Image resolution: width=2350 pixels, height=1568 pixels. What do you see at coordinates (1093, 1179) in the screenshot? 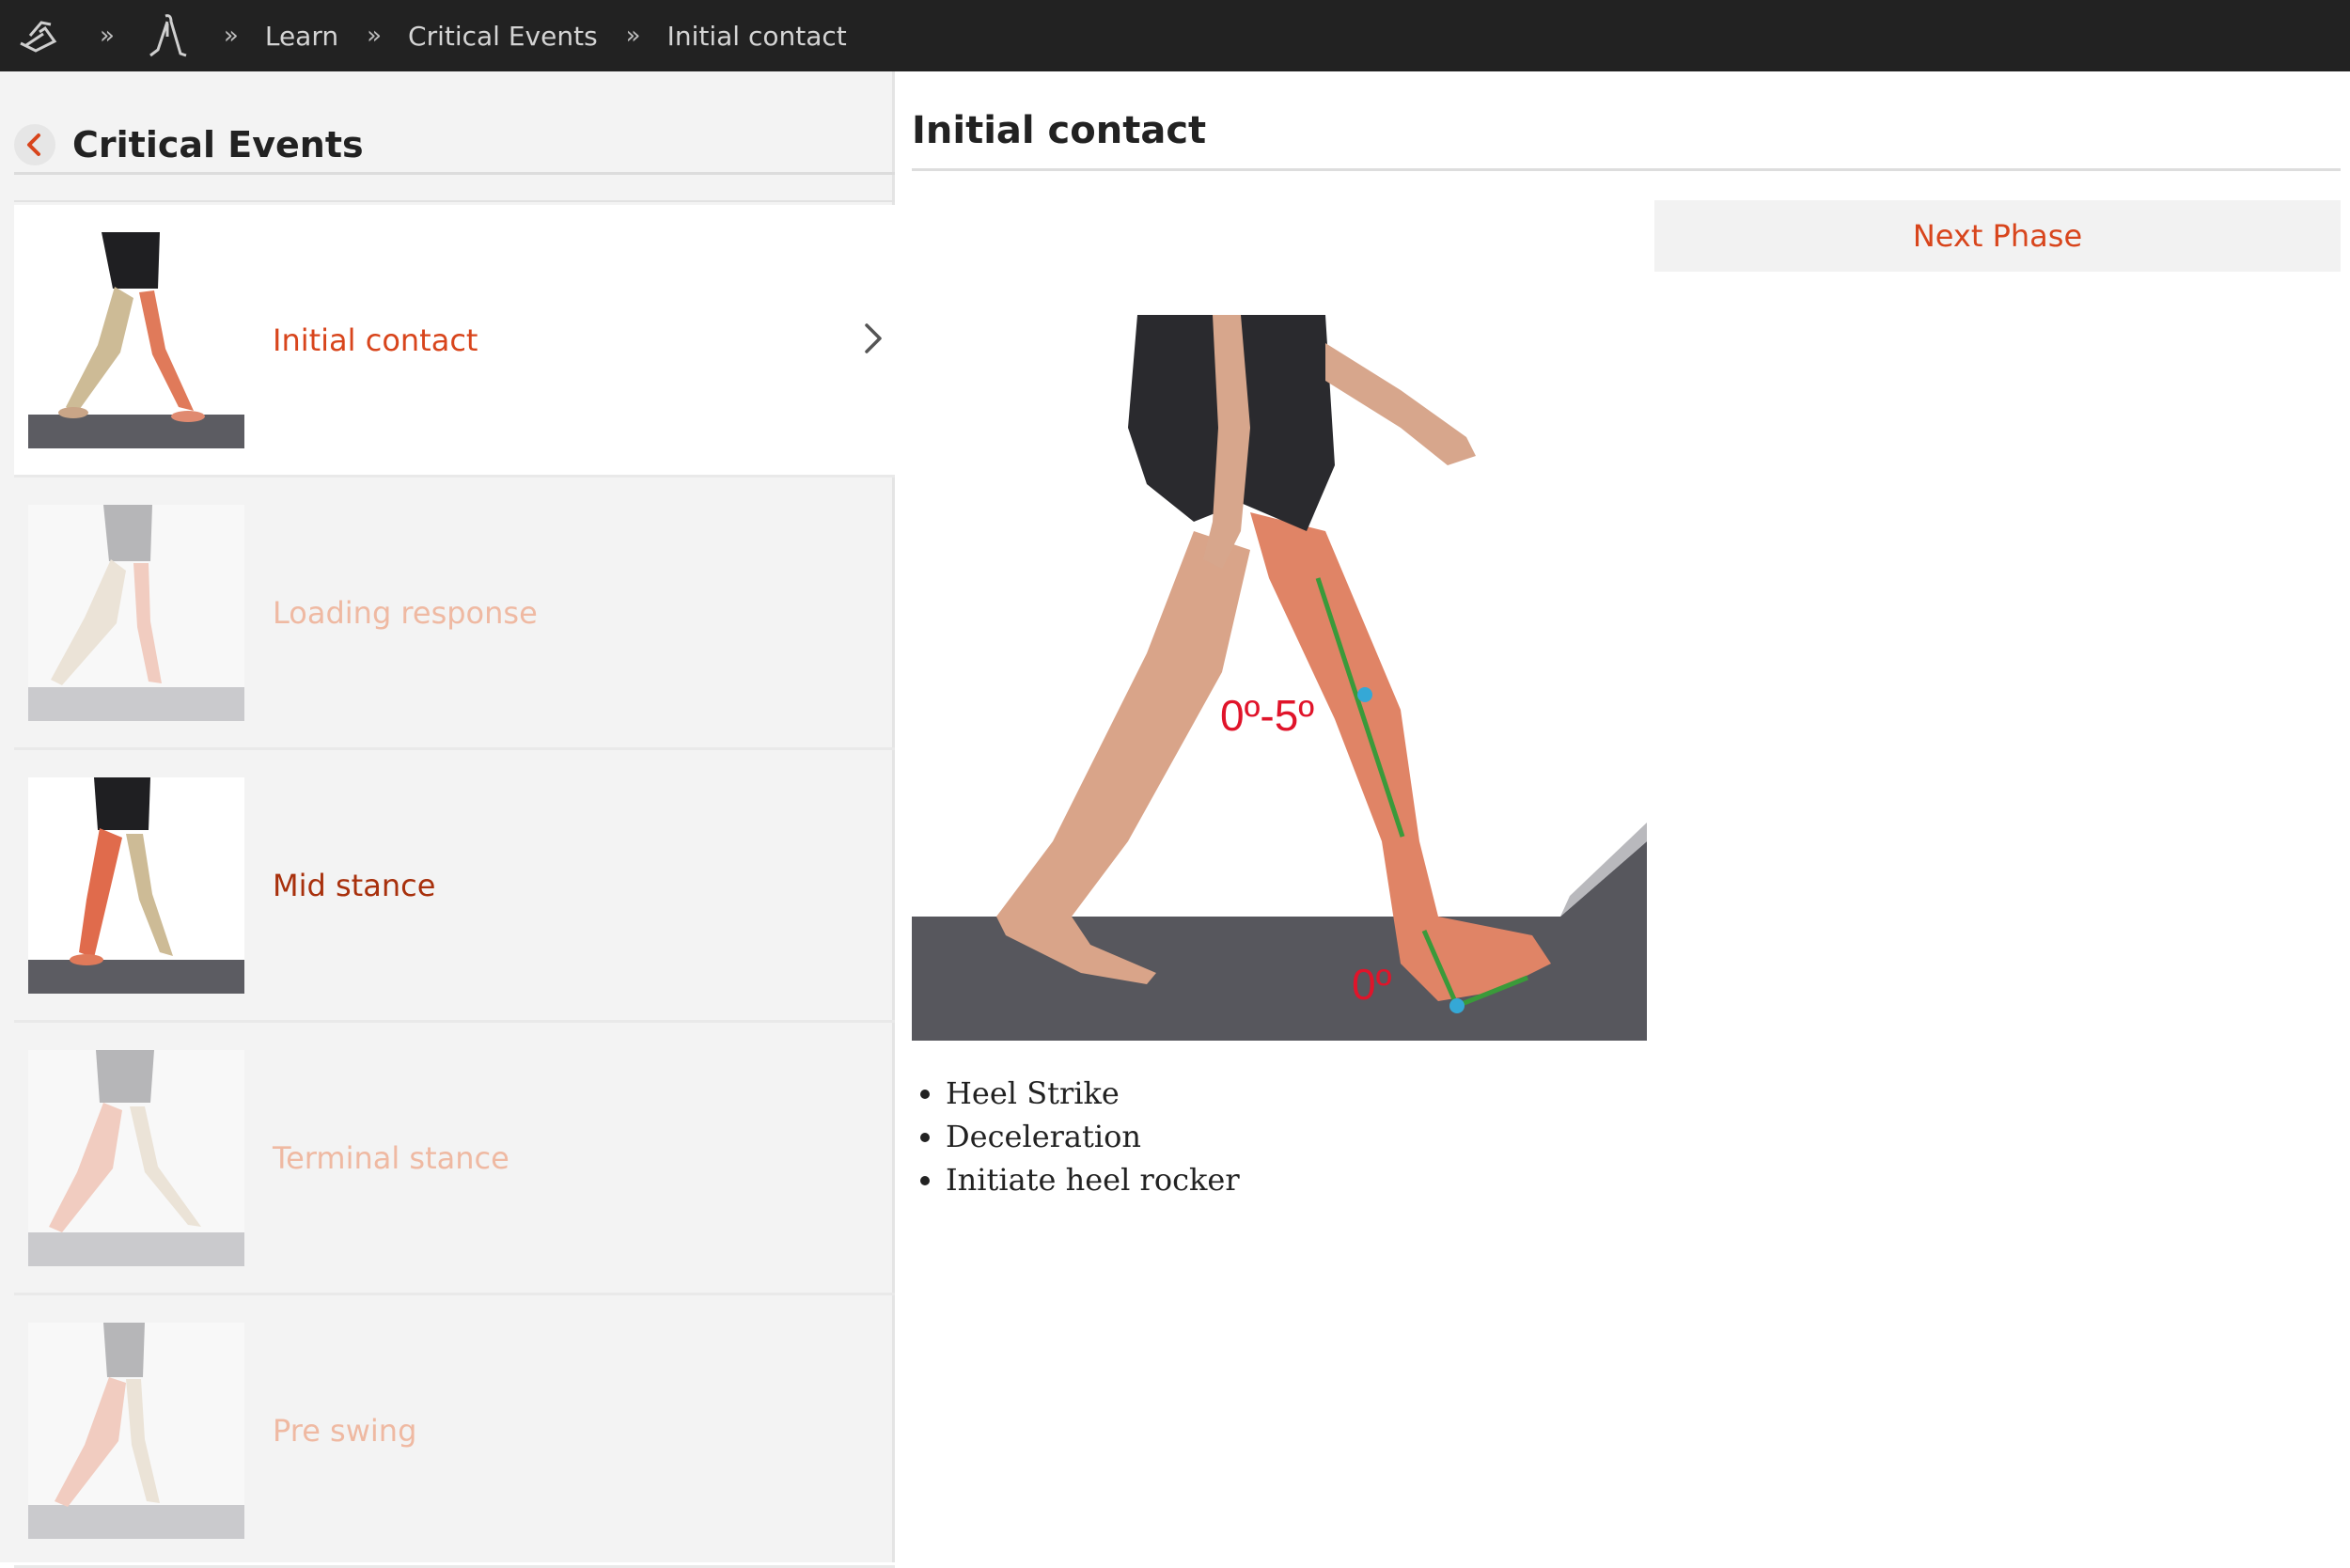
I see `list-item: Initiate heel rocker` at bounding box center [1093, 1179].